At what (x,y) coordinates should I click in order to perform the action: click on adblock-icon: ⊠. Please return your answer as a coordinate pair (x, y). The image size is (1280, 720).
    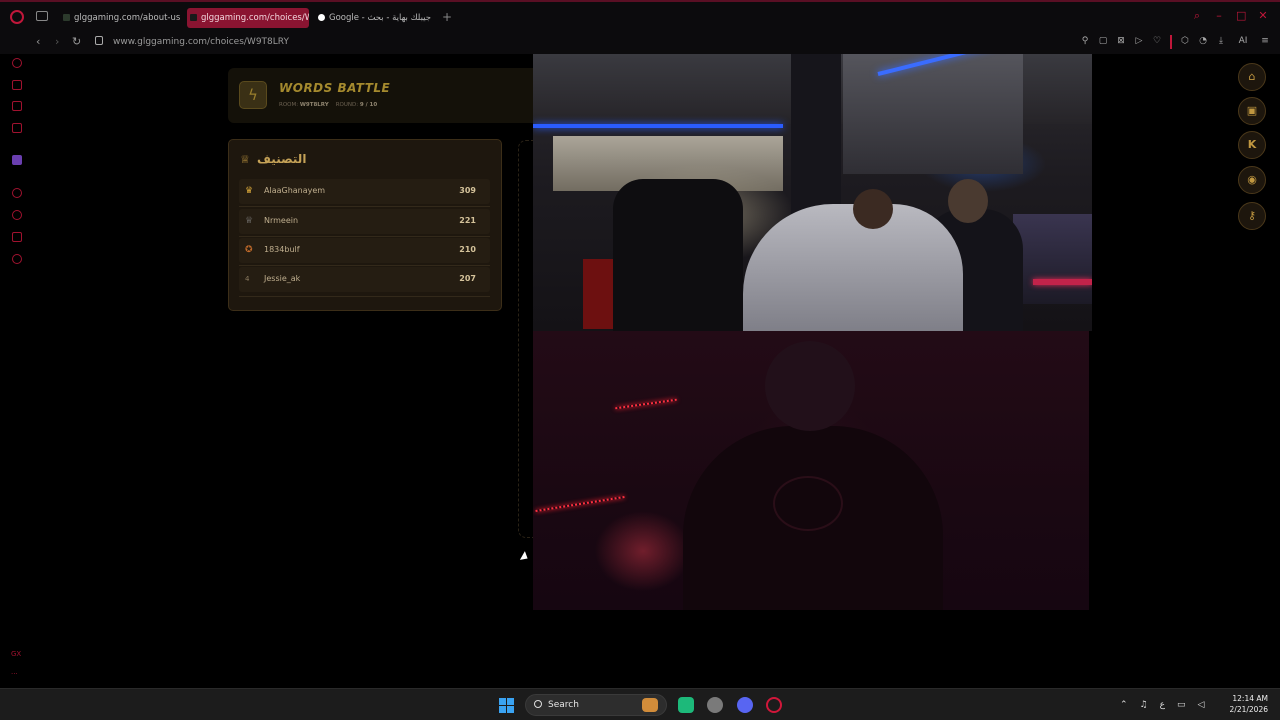
    Looking at the image, I should click on (1121, 41).